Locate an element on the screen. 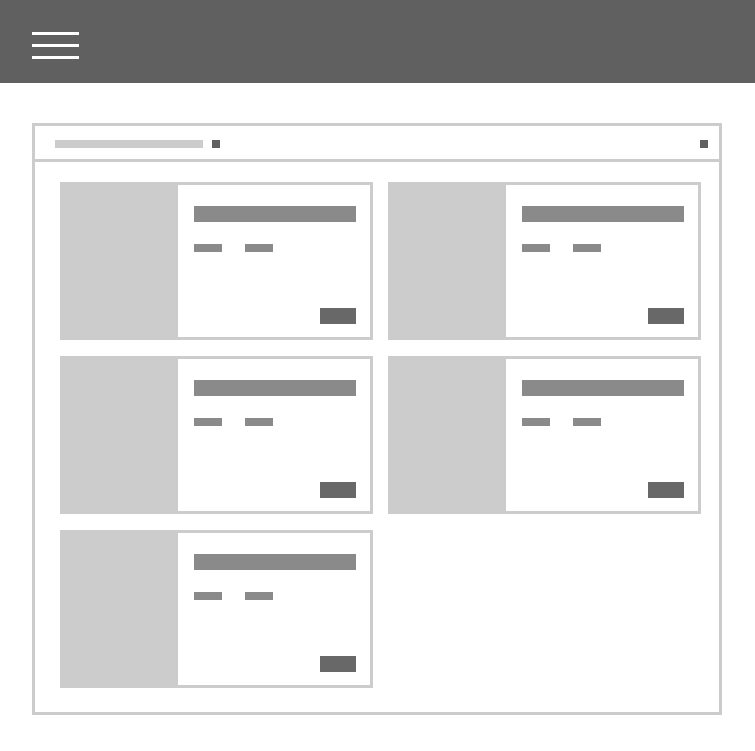 This screenshot has height=751, width=755. panel-title-placeholder is located at coordinates (129, 144).